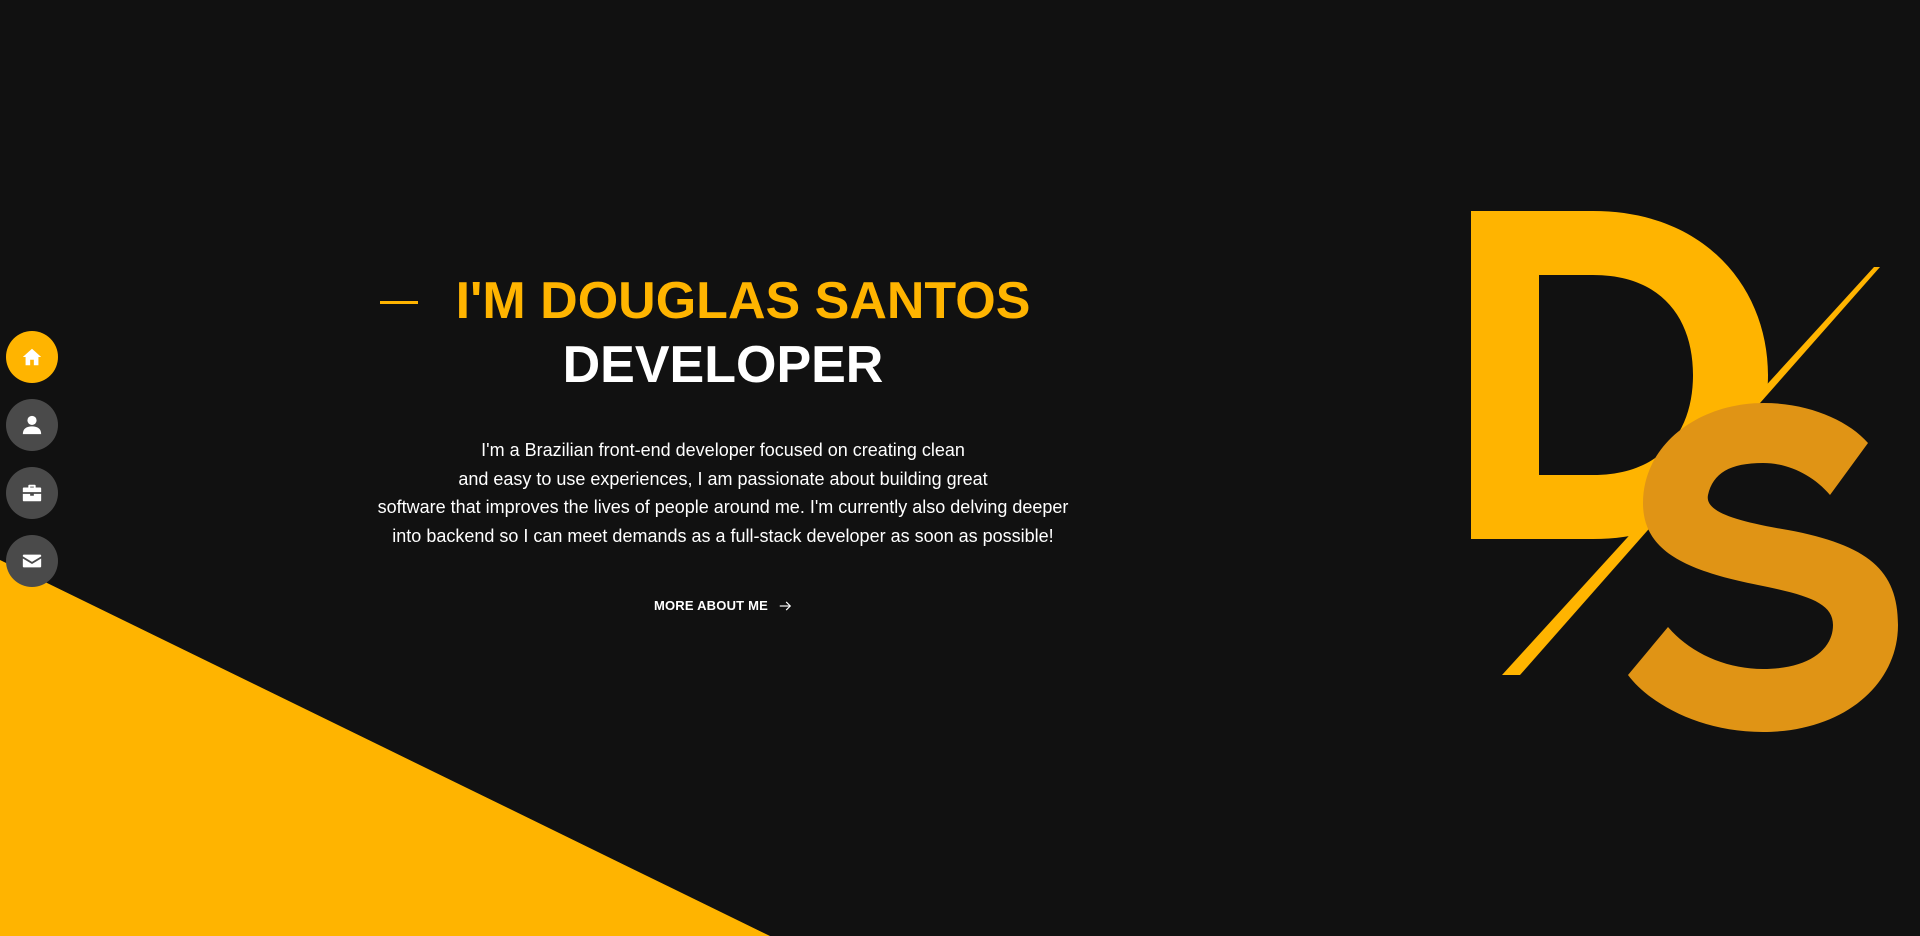  Describe the element at coordinates (785, 605) in the screenshot. I see `arrow-right-icon` at that location.